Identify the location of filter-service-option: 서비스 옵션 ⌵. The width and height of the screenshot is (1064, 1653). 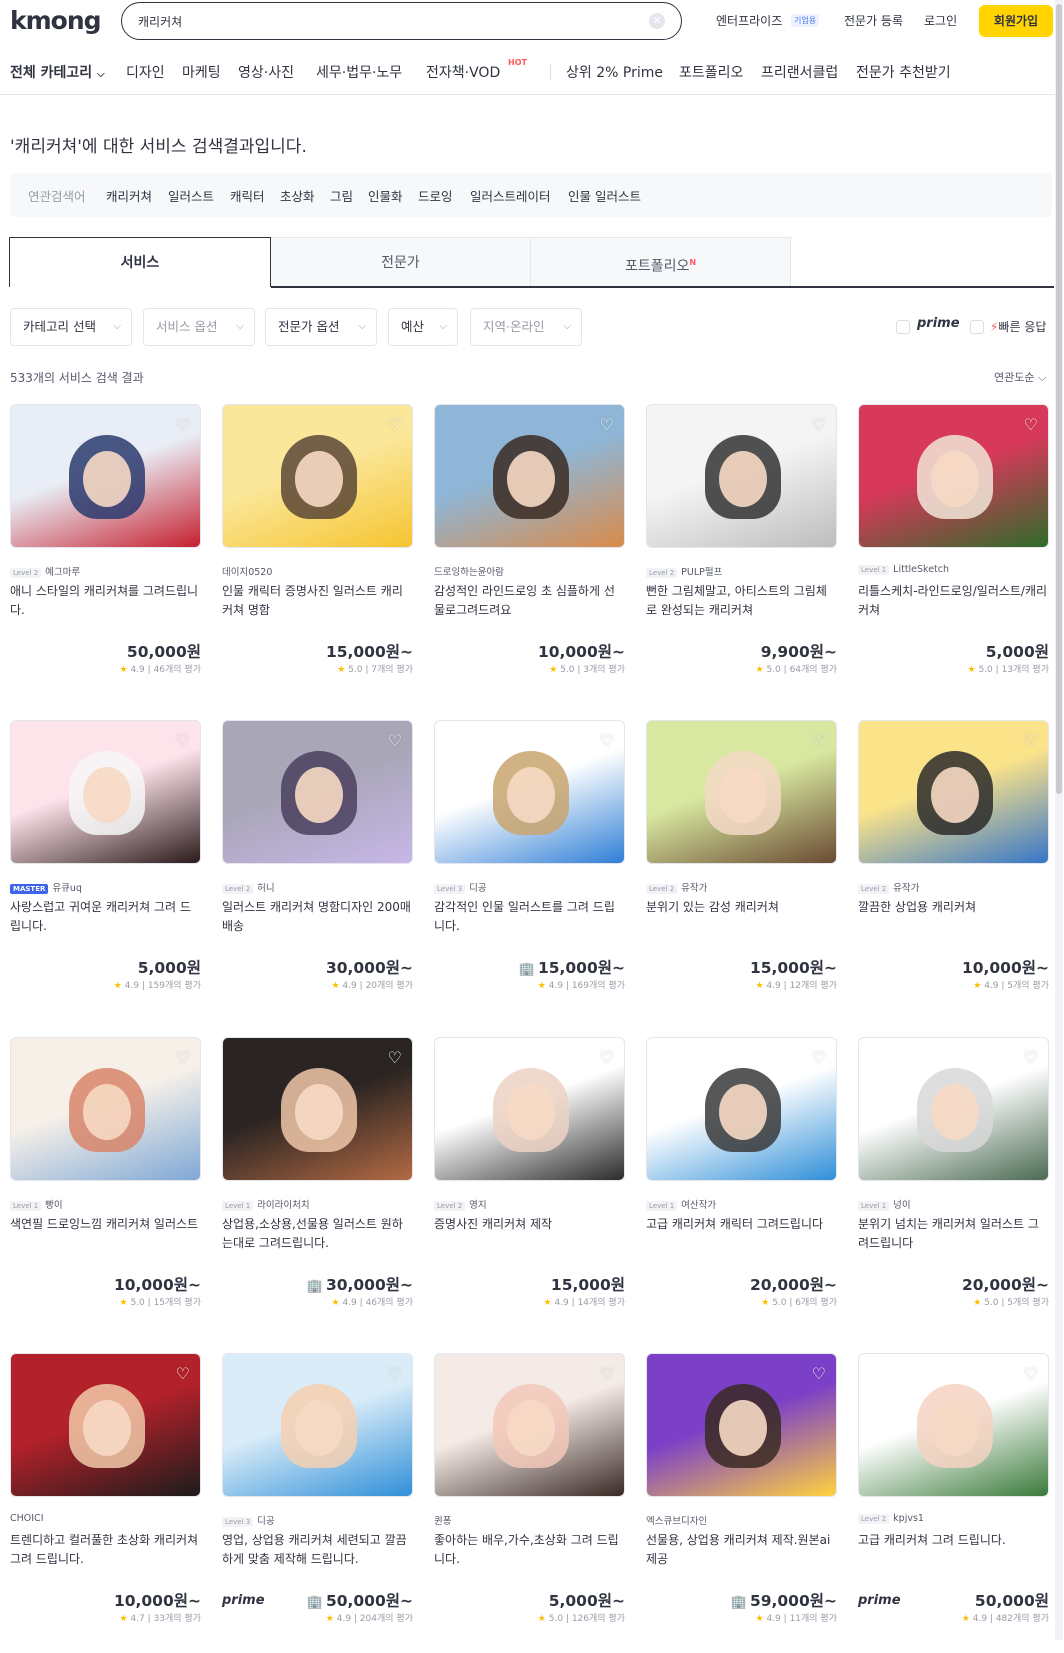
(199, 327).